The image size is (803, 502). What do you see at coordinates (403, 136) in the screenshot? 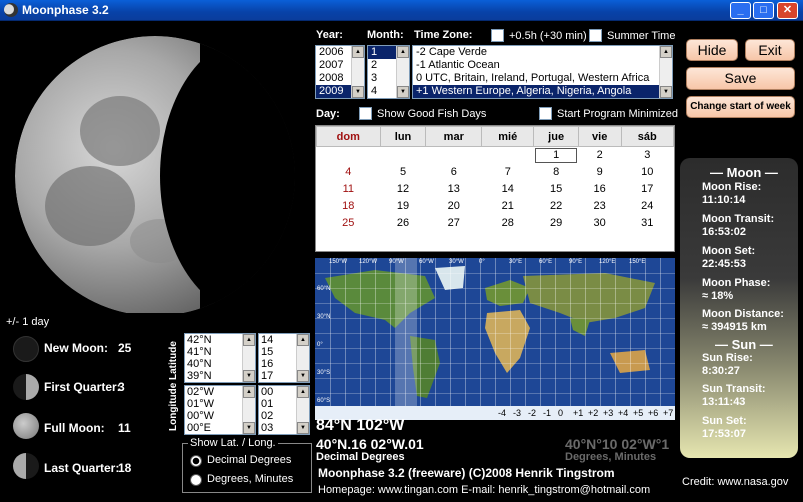
I see `weekday-header: lun` at bounding box center [403, 136].